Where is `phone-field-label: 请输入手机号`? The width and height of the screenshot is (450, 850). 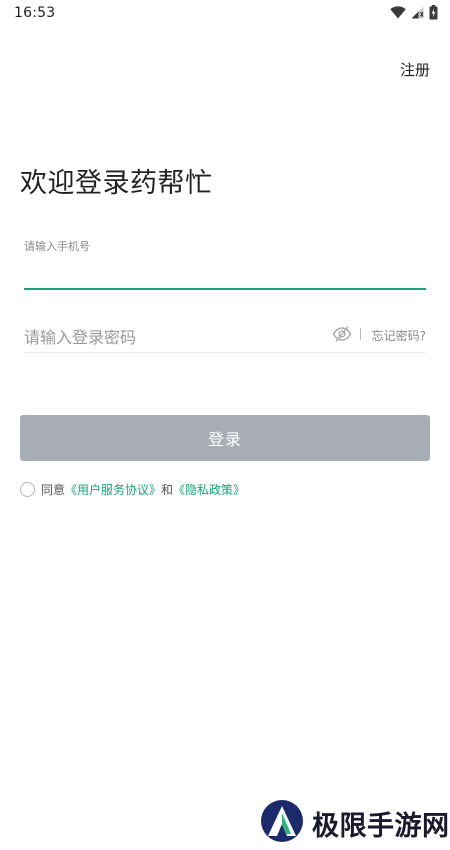 phone-field-label: 请输入手机号 is located at coordinates (57, 246).